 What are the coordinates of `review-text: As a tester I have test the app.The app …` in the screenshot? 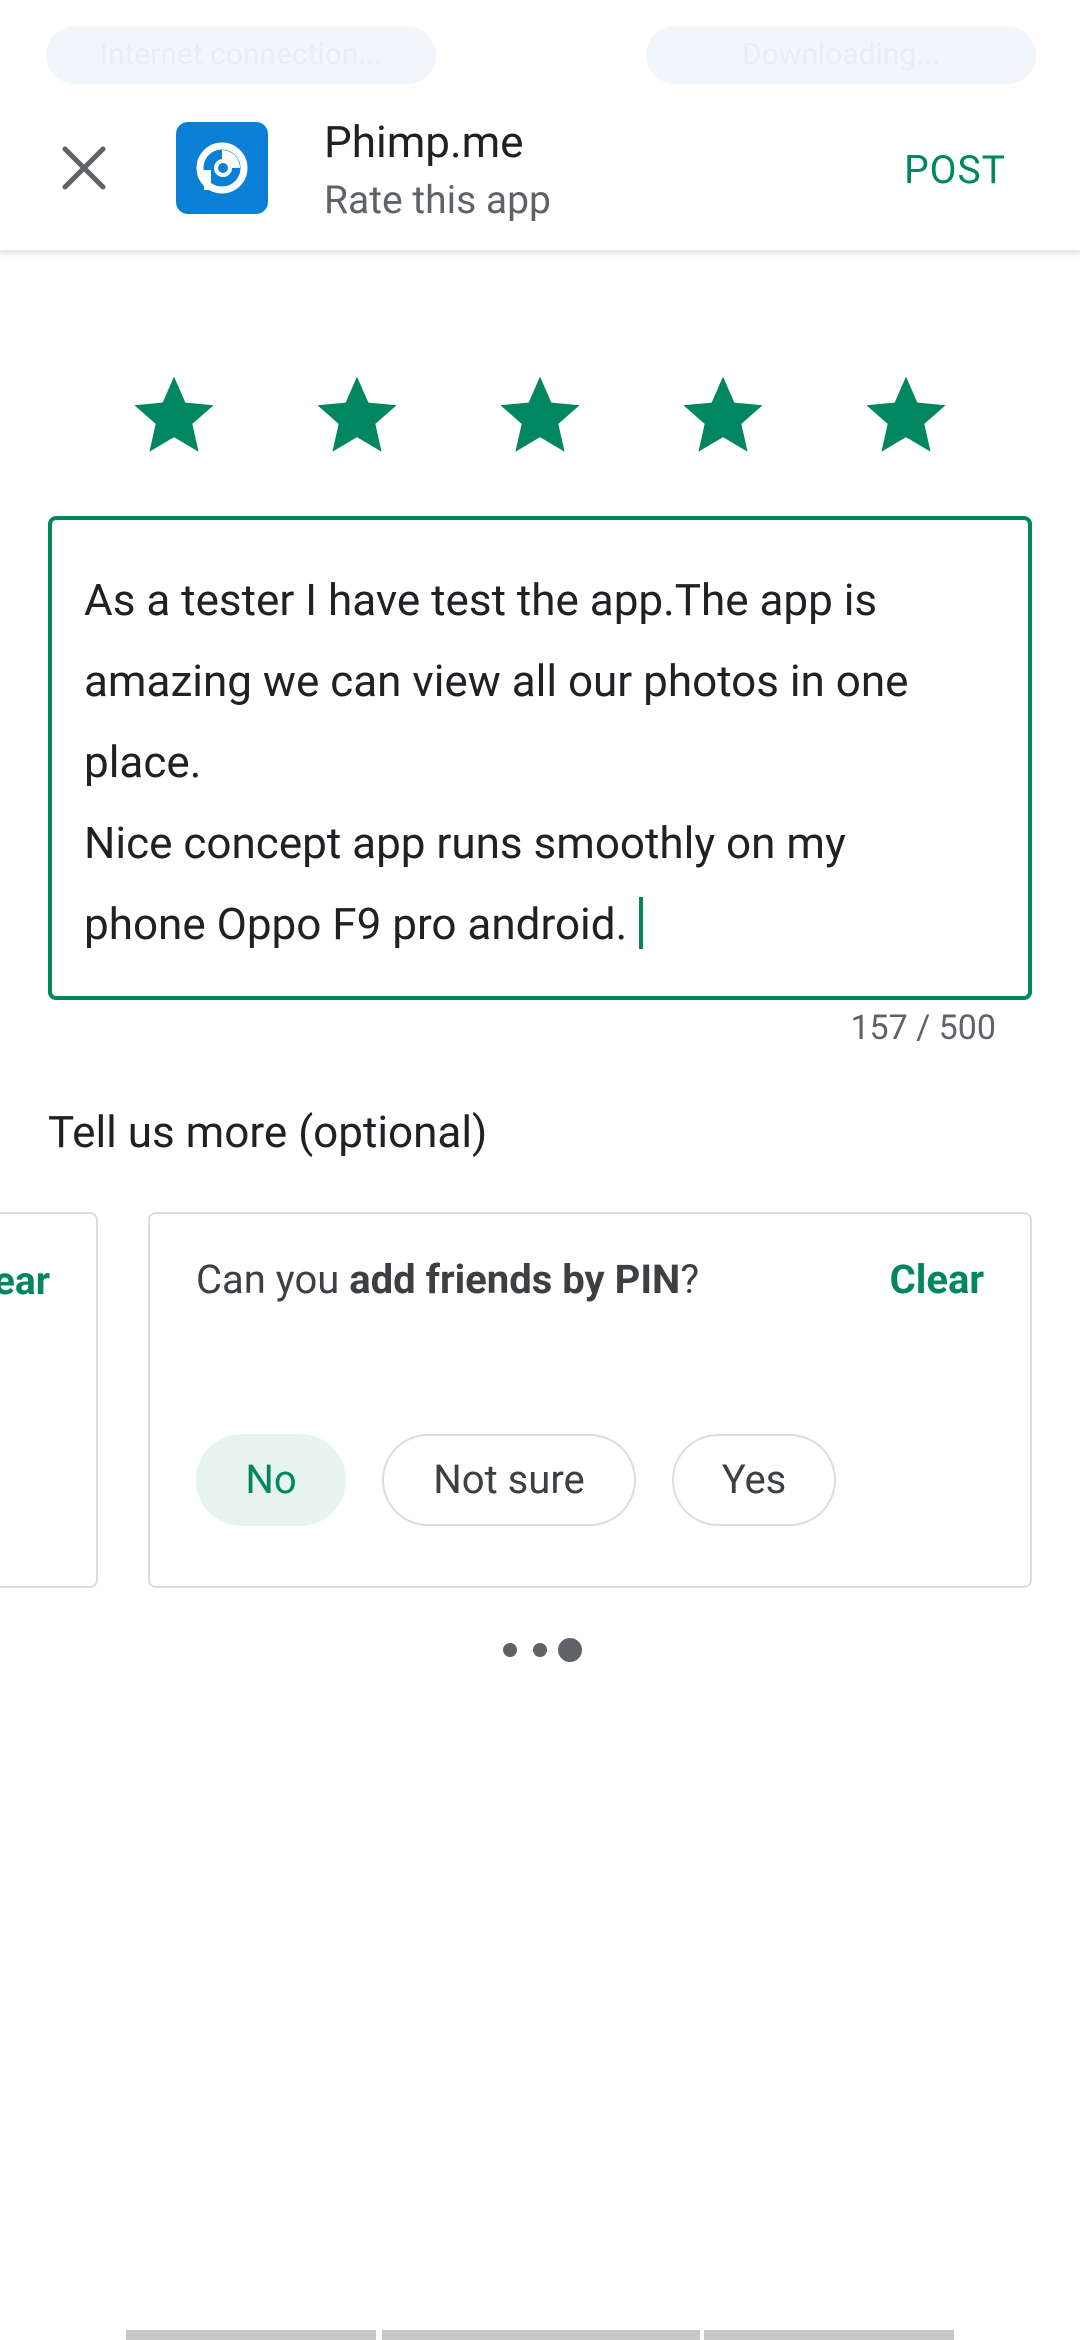 It's located at (540, 762).